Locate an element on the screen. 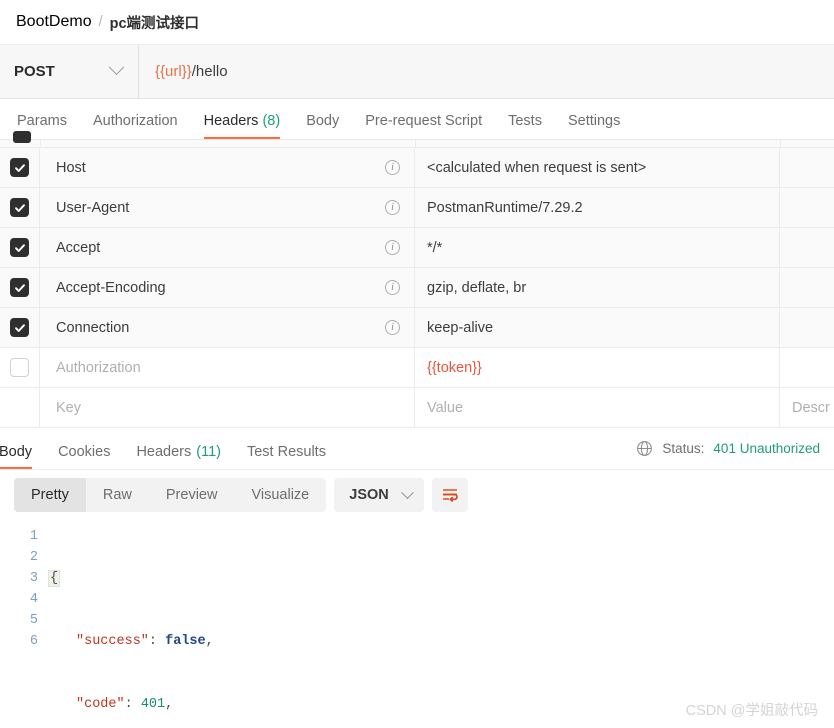 The width and height of the screenshot is (834, 728). table-row: Host i <calculated when request is sent> is located at coordinates (417, 168).